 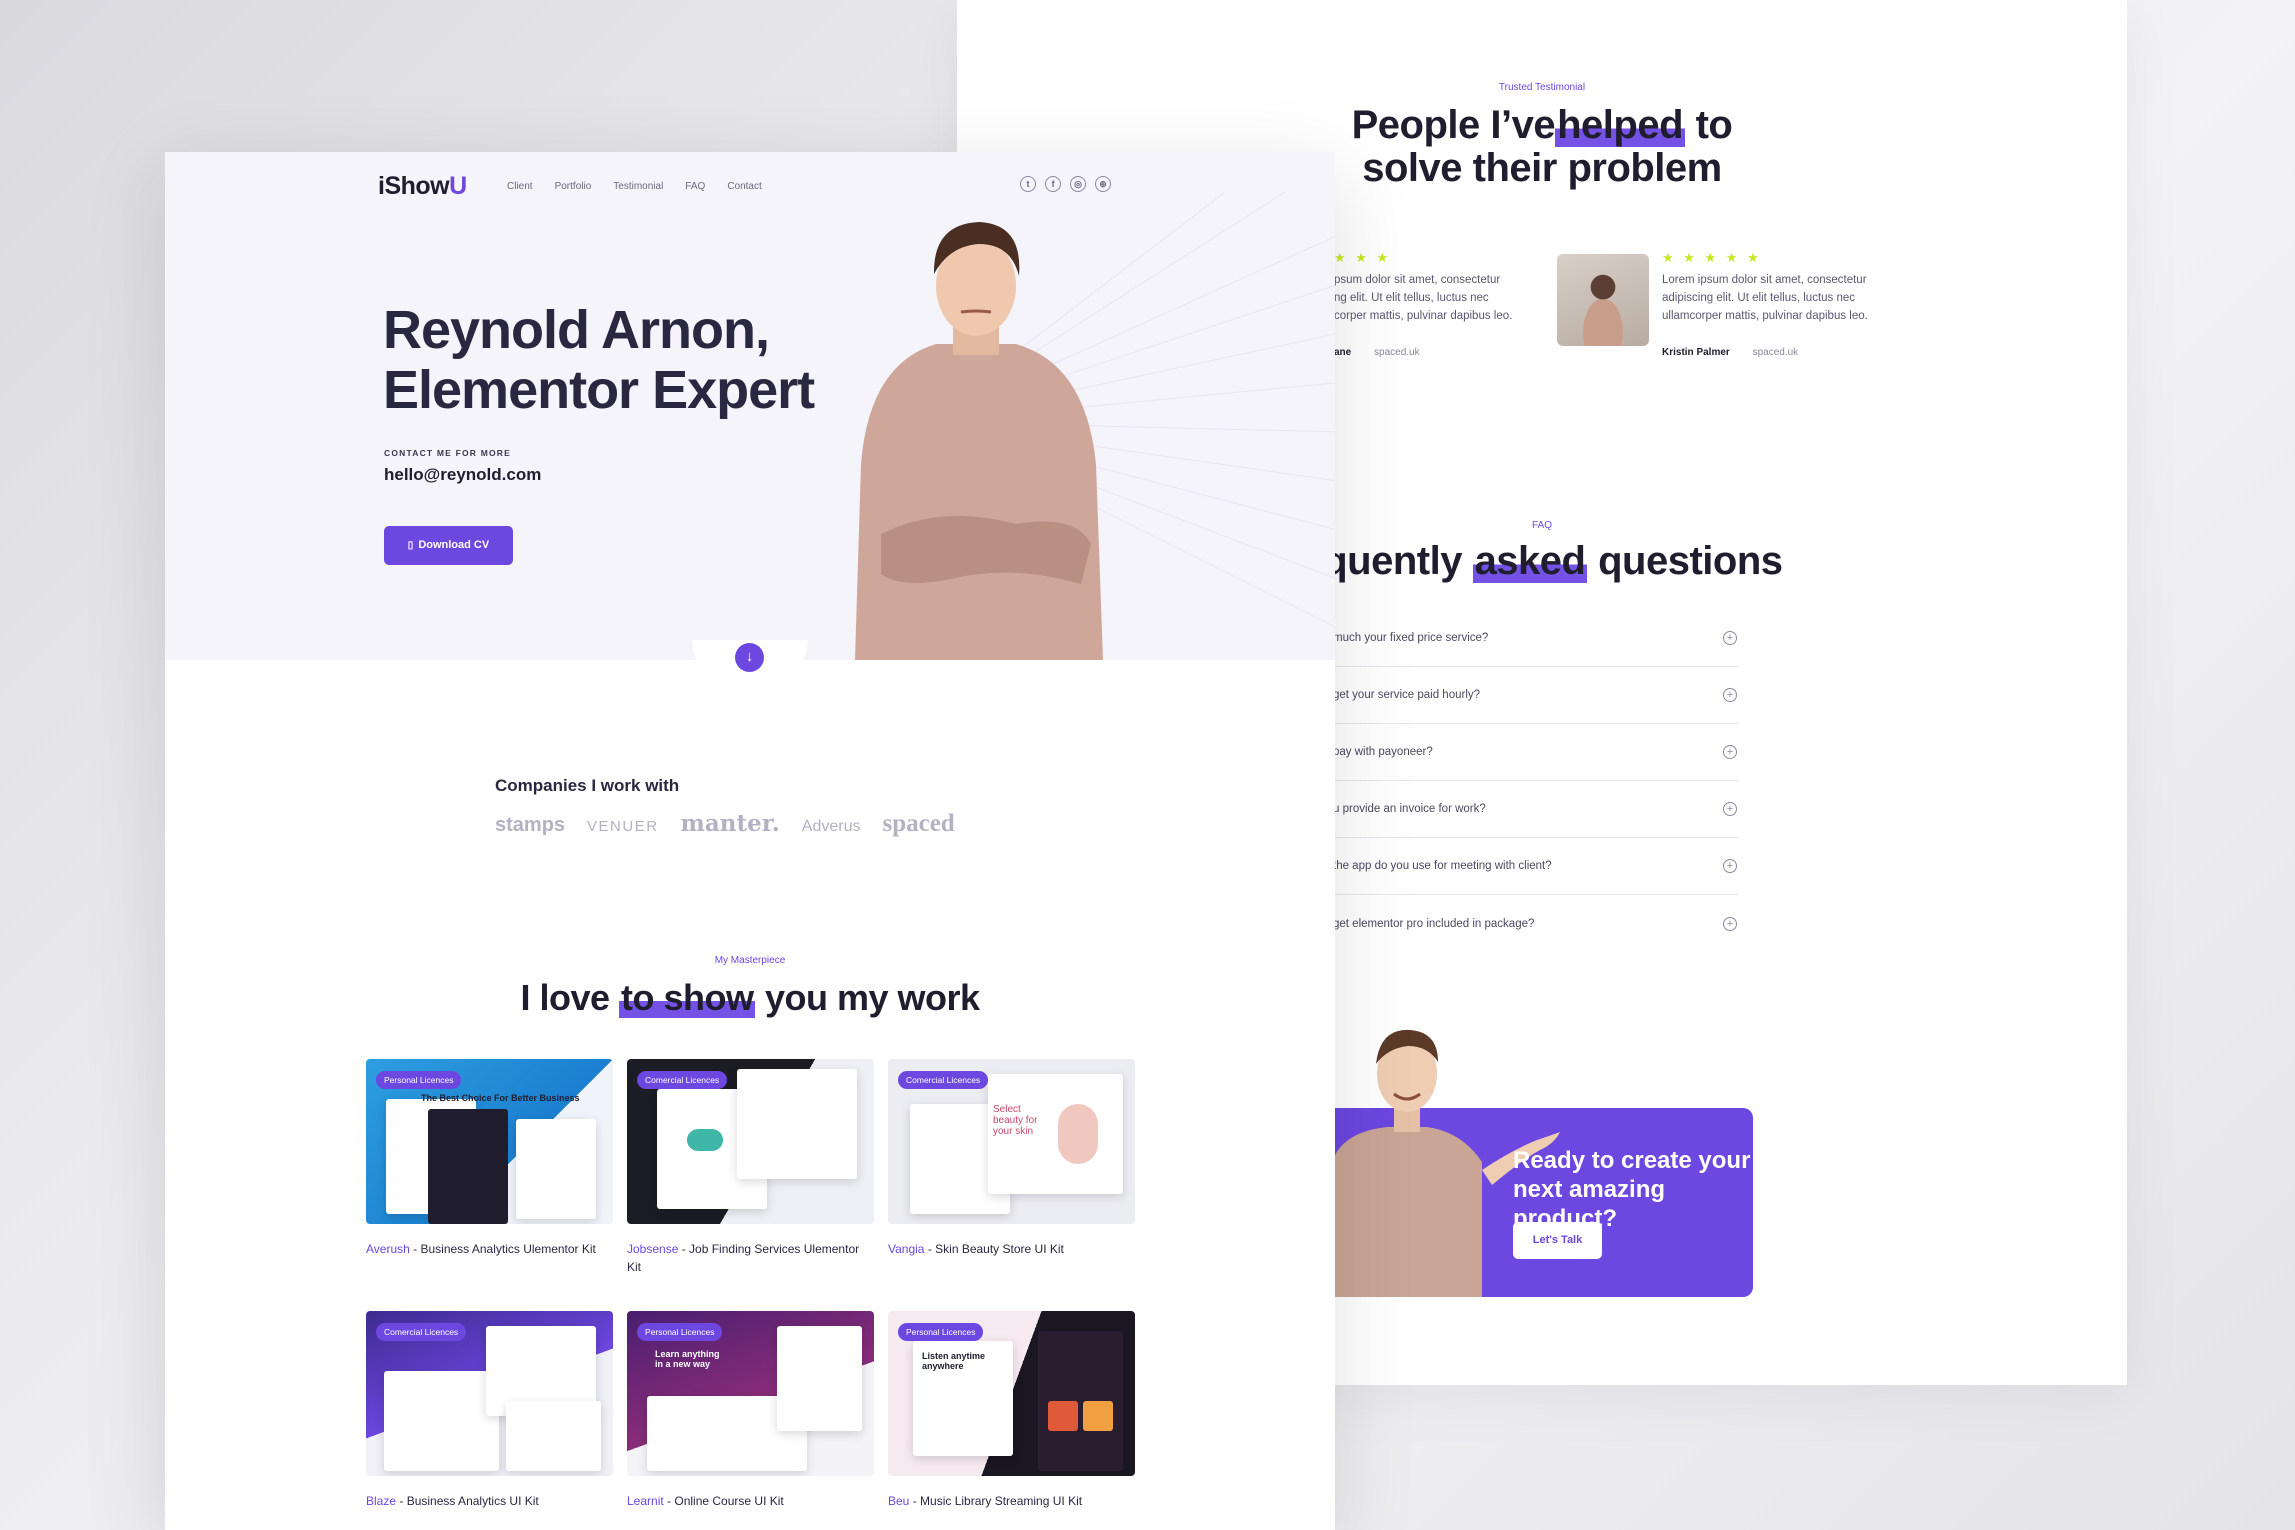 I want to click on thumbnail-headline: Learn anything in a new way, so click(x=687, y=1359).